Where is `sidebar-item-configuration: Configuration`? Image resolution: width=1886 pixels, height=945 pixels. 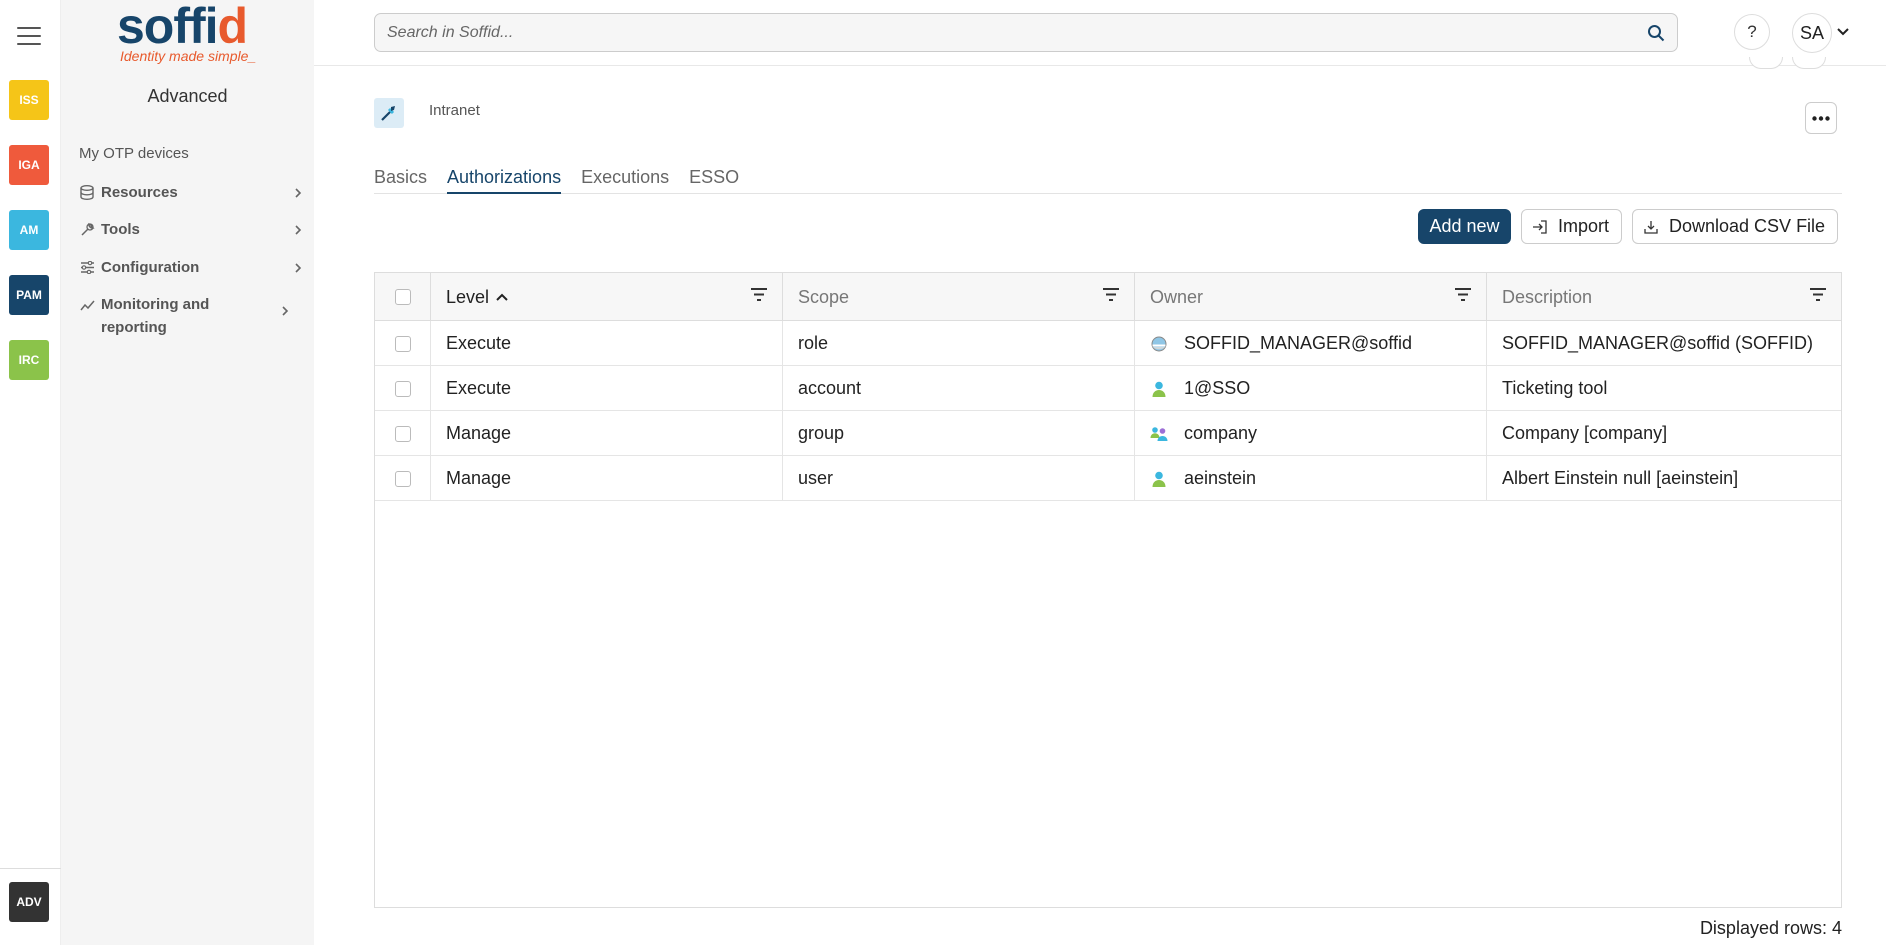
sidebar-item-configuration: Configuration is located at coordinates (191, 267).